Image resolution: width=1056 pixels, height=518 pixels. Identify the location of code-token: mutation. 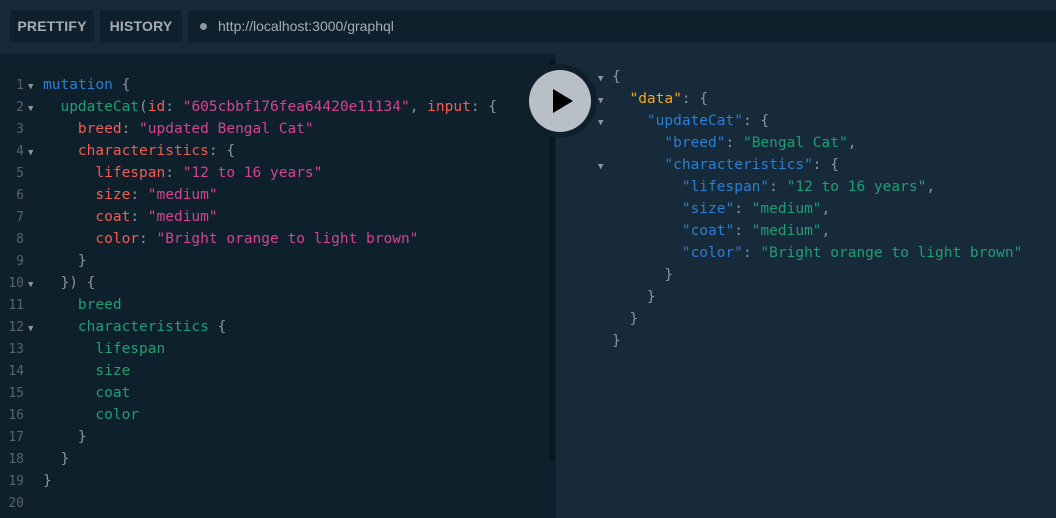
(78, 85).